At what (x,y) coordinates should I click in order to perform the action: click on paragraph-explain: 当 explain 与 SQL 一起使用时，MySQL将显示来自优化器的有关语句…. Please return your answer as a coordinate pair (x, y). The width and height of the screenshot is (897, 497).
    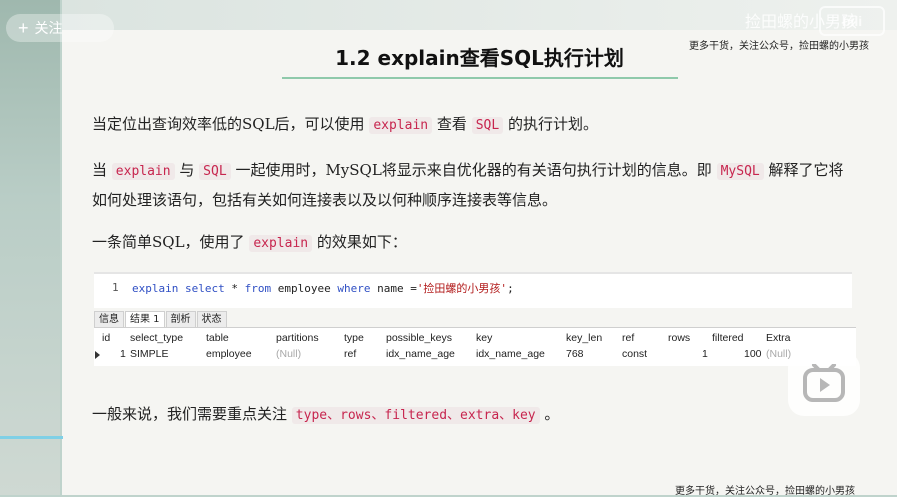
    Looking at the image, I should click on (472, 185).